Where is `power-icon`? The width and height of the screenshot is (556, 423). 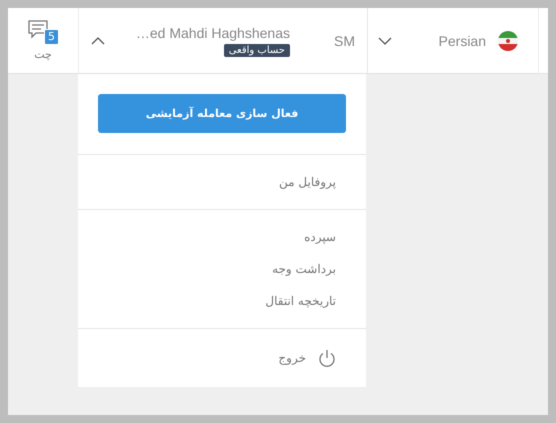 power-icon is located at coordinates (327, 358).